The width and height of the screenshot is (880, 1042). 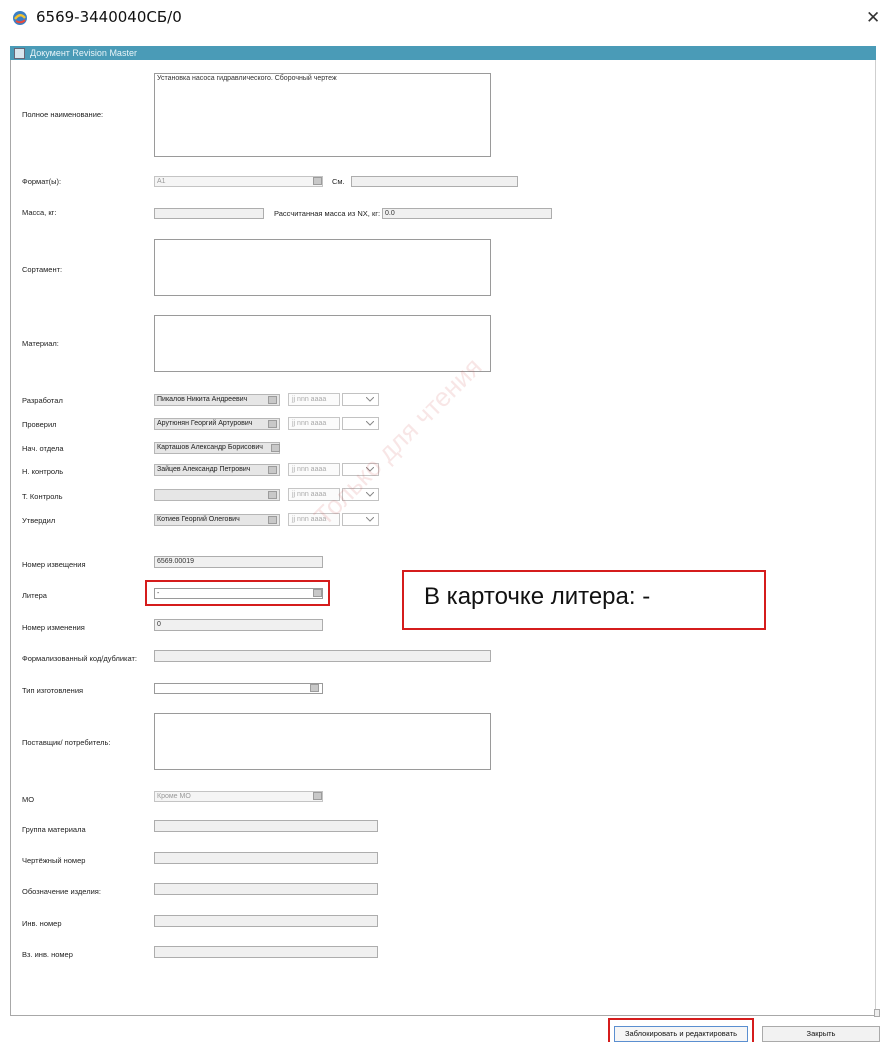 What do you see at coordinates (877, 1013) in the screenshot?
I see `scrollbar-arrow` at bounding box center [877, 1013].